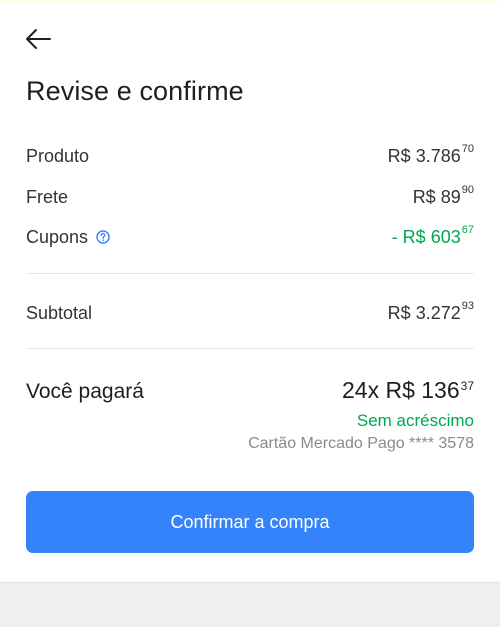  I want to click on shipping-row: Frete R$ 89 90, so click(250, 197).